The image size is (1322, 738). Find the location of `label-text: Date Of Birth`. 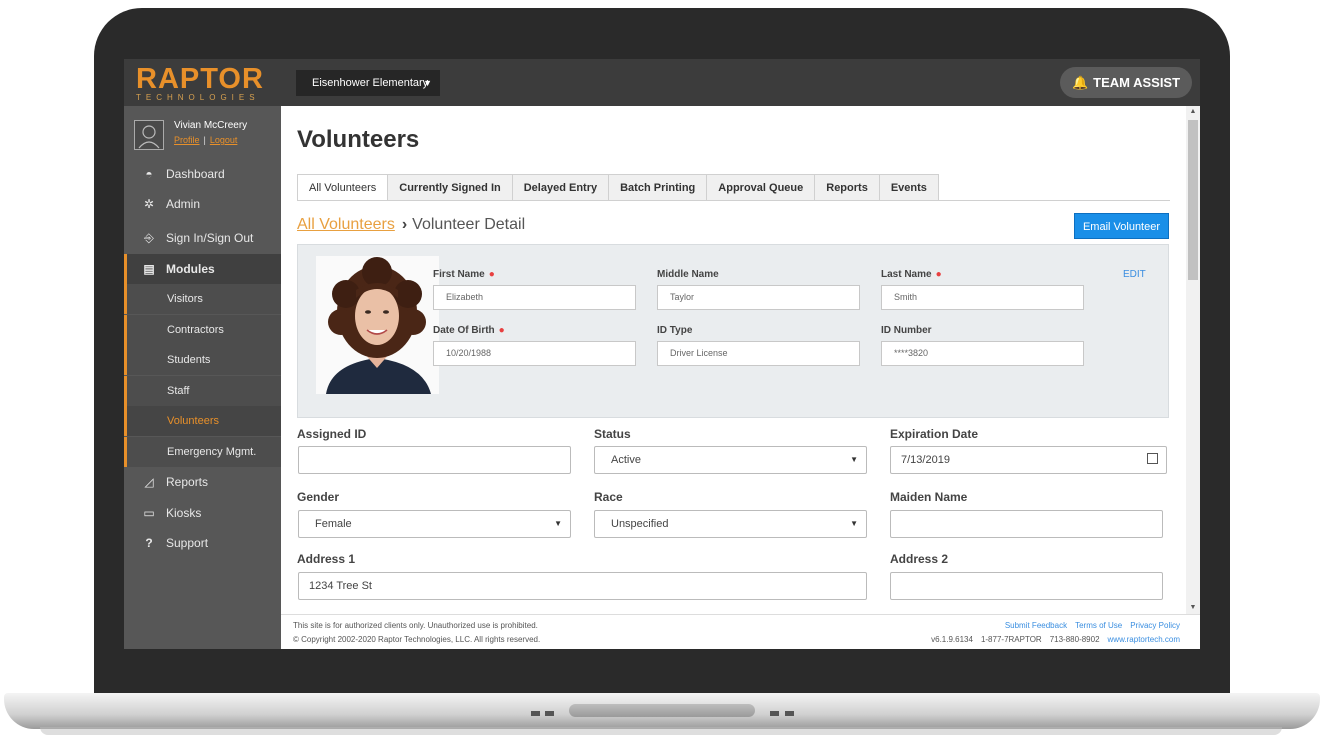

label-text: Date Of Birth is located at coordinates (464, 330).